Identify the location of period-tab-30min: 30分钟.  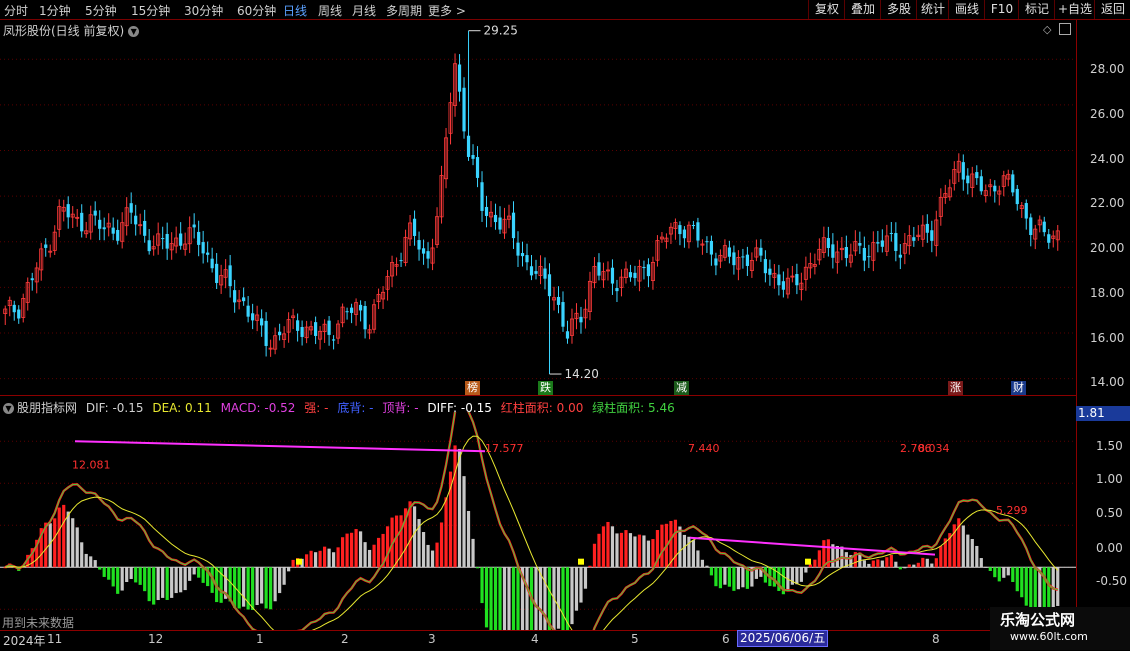
(203, 10).